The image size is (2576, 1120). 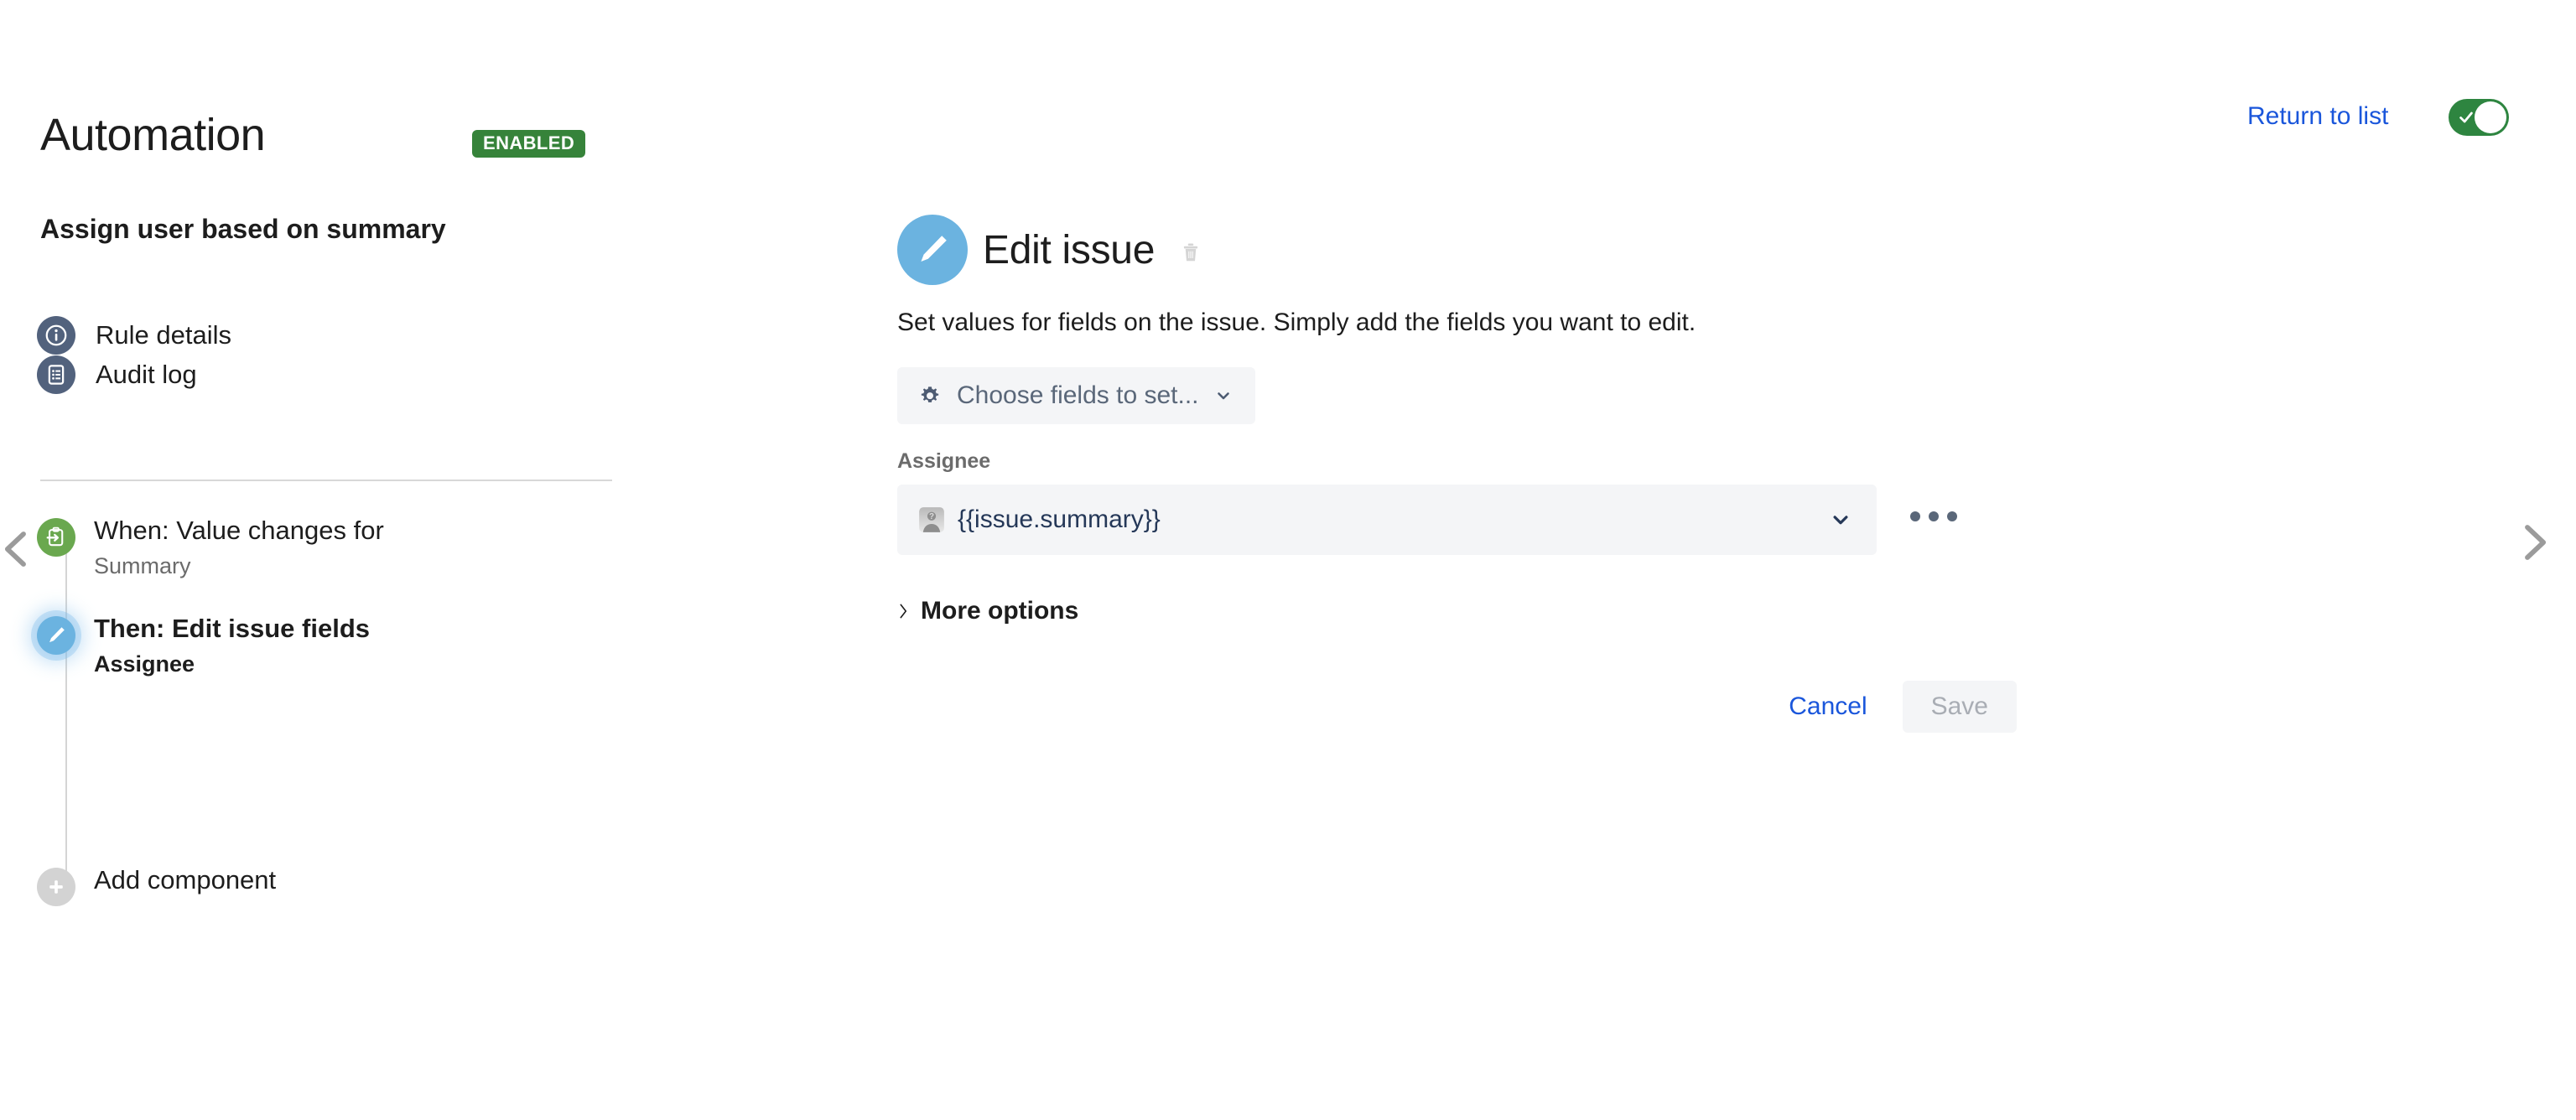 I want to click on rule-enabled-toggle, so click(x=2479, y=117).